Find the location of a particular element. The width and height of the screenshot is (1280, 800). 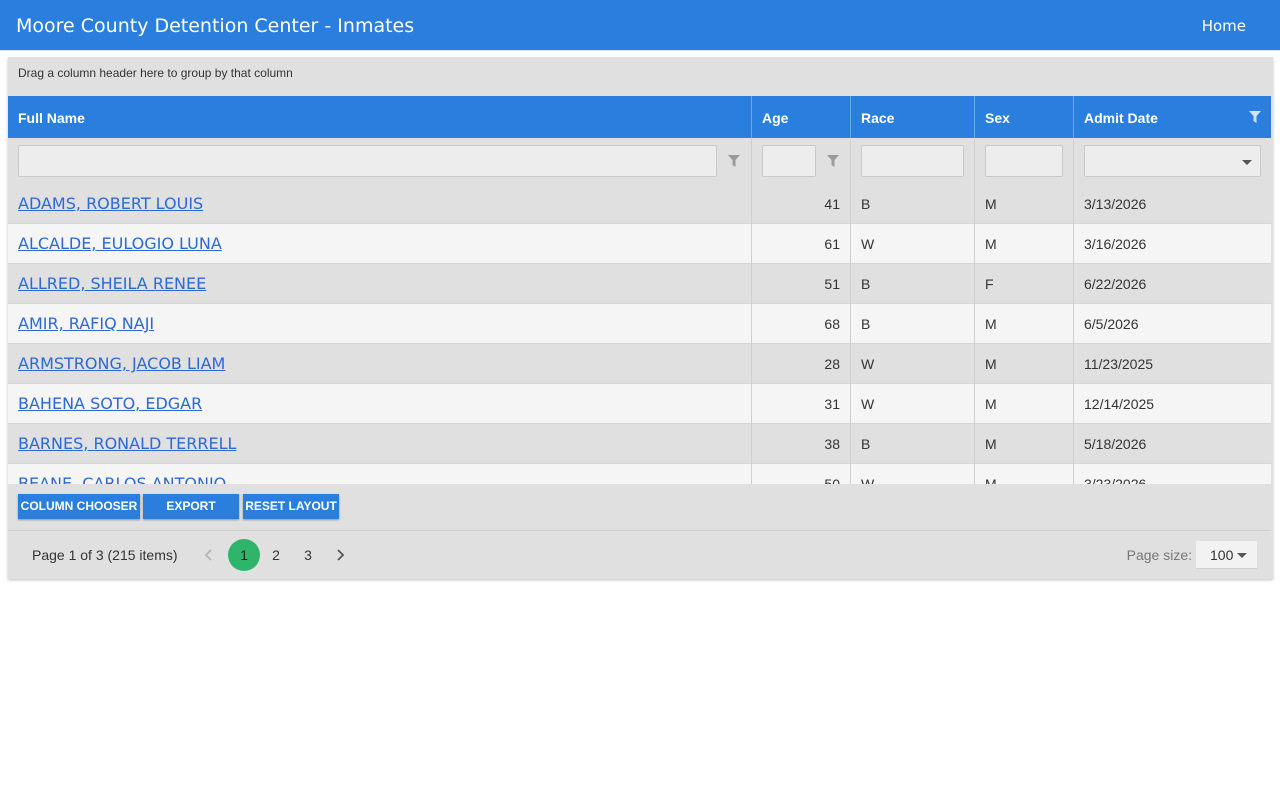

page-button-1: 1 is located at coordinates (244, 555).